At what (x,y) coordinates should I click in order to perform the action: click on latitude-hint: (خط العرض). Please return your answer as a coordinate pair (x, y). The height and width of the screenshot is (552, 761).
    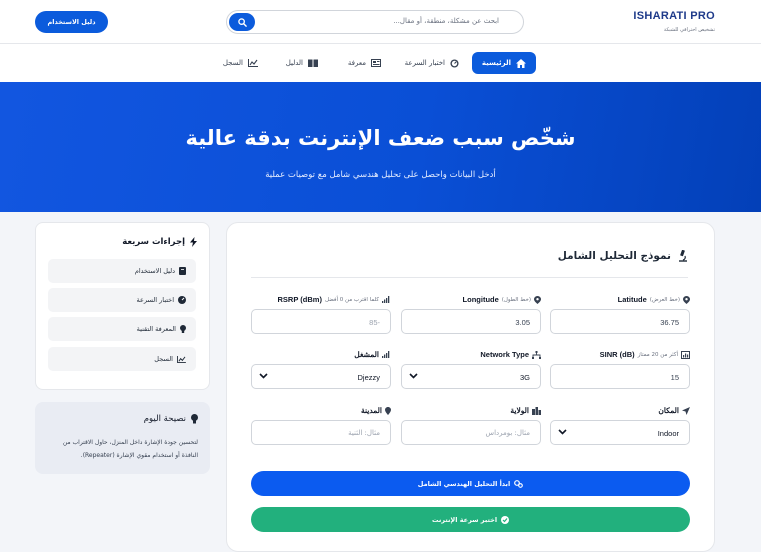
    Looking at the image, I should click on (664, 299).